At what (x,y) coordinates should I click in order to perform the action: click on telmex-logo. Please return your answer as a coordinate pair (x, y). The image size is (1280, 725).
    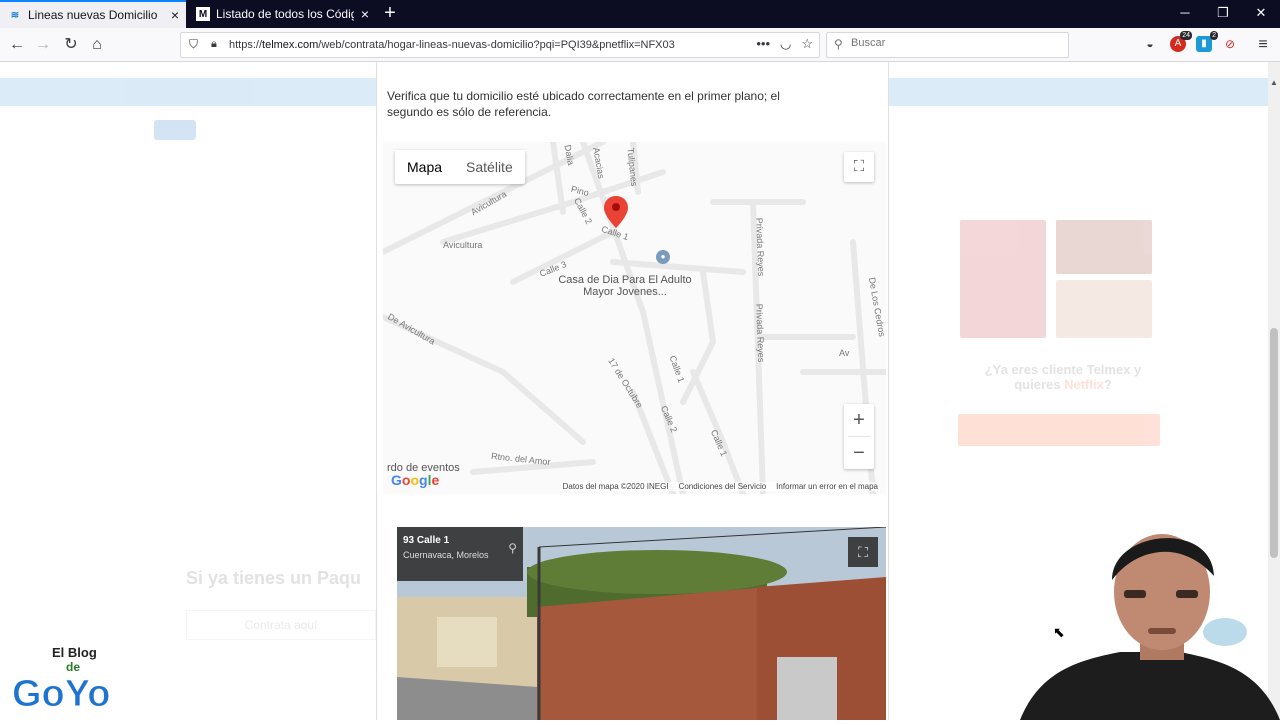
    Looking at the image, I should click on (175, 130).